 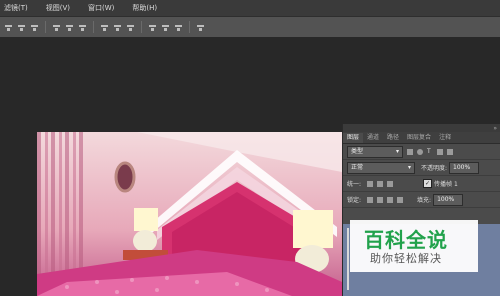 I want to click on filter-row: 类型 ▾ T, so click(x=421, y=152).